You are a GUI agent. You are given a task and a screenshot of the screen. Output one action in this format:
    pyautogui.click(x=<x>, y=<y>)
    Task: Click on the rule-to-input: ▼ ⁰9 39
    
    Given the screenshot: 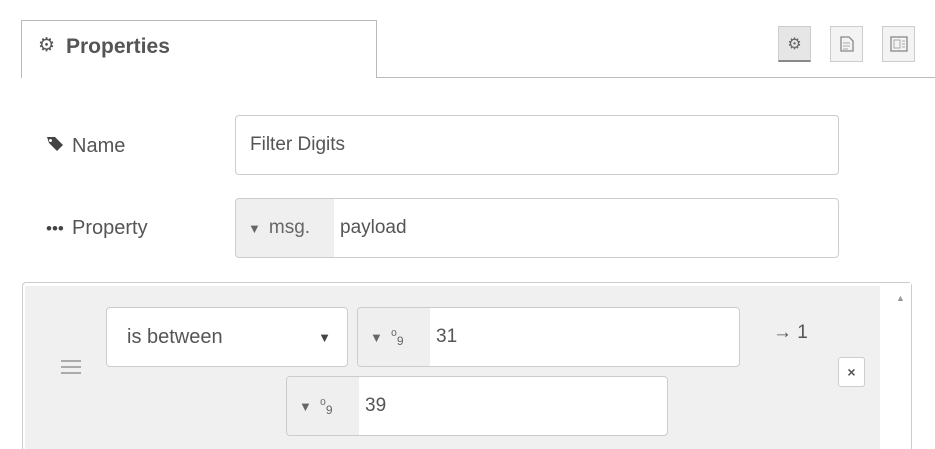 What is the action you would take?
    pyautogui.click(x=477, y=406)
    